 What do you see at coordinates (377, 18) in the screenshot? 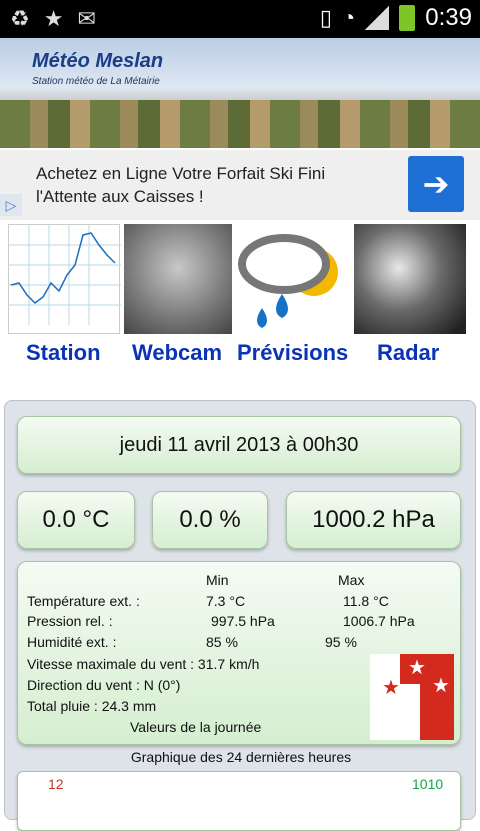
I see `signal-icon` at bounding box center [377, 18].